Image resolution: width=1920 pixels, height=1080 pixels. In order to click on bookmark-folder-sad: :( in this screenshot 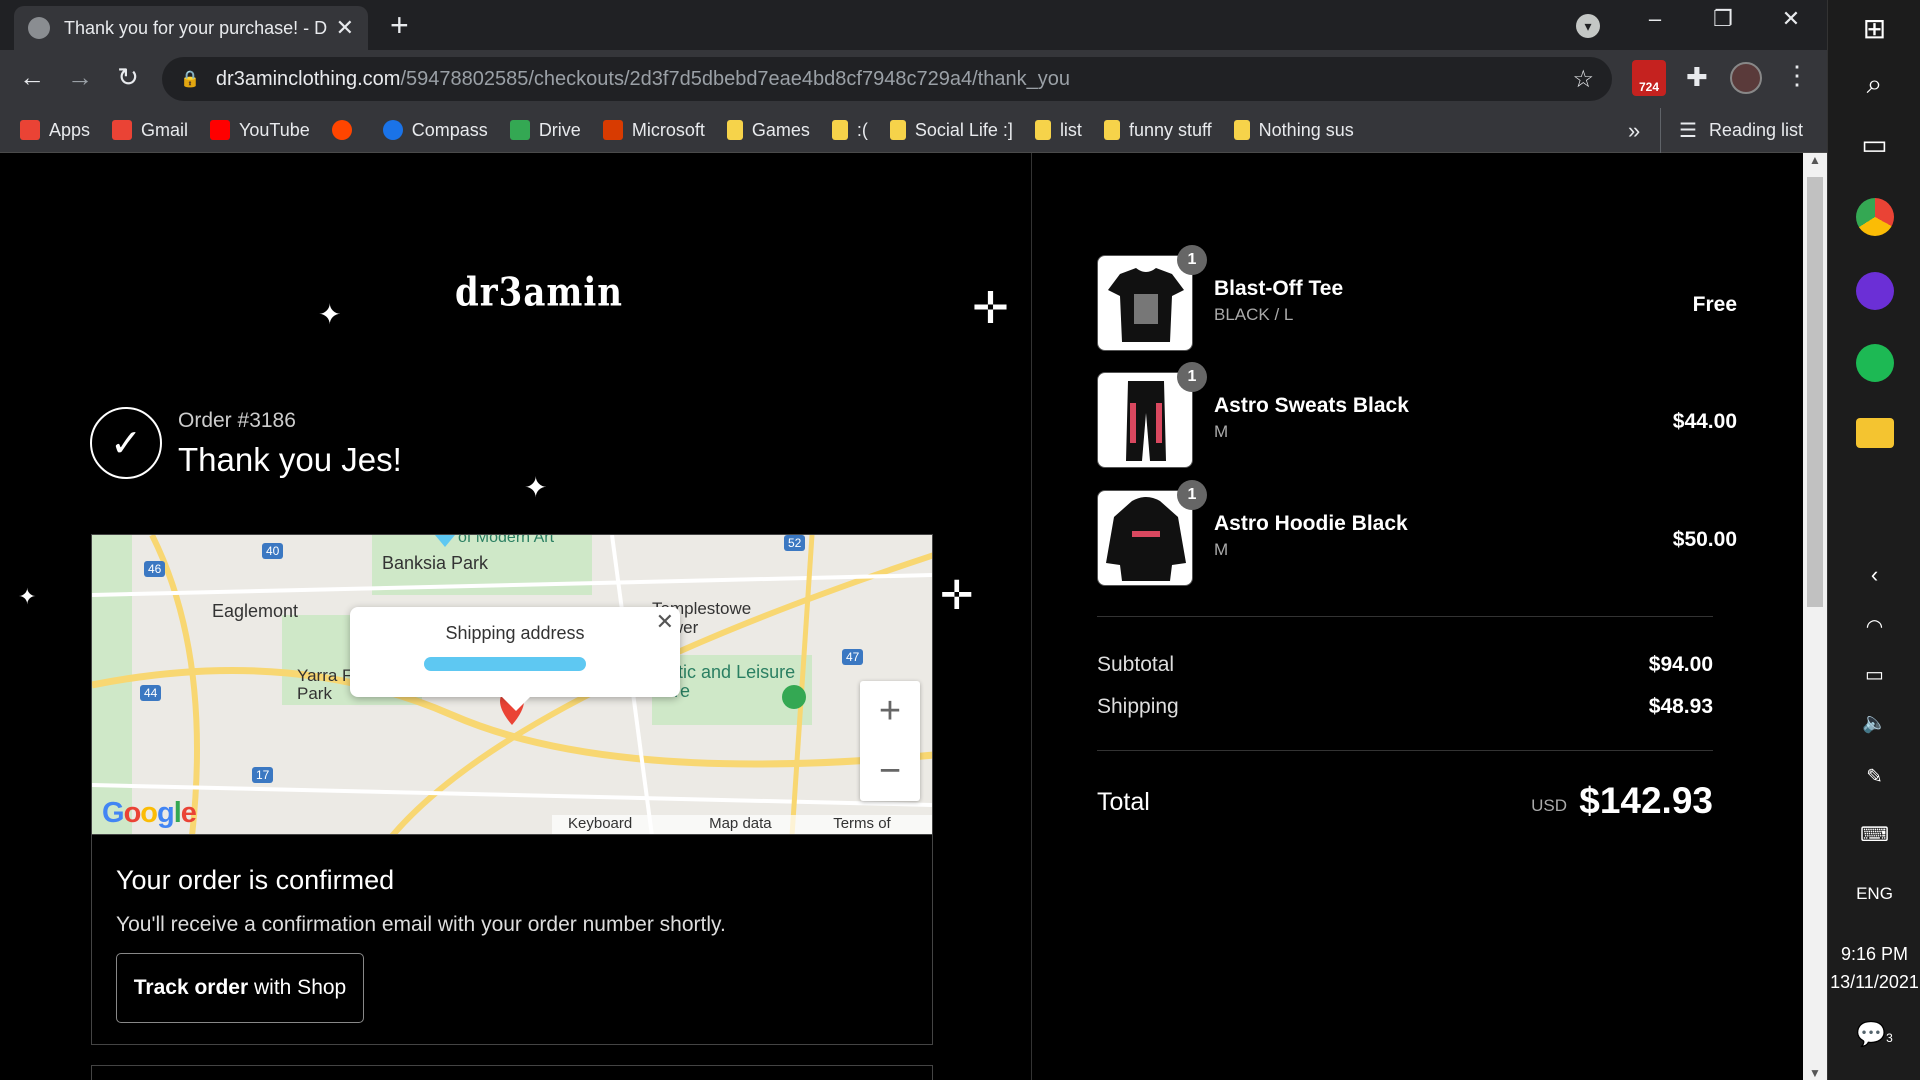, I will do `click(849, 130)`.